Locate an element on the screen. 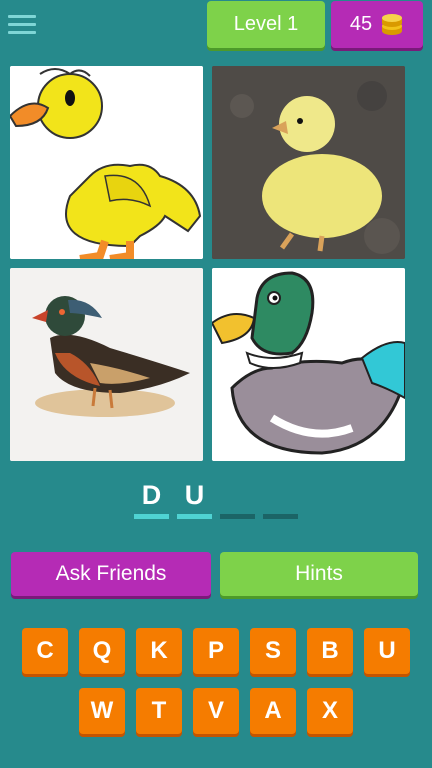 The image size is (432, 768). answer-slot: D is located at coordinates (151, 500).